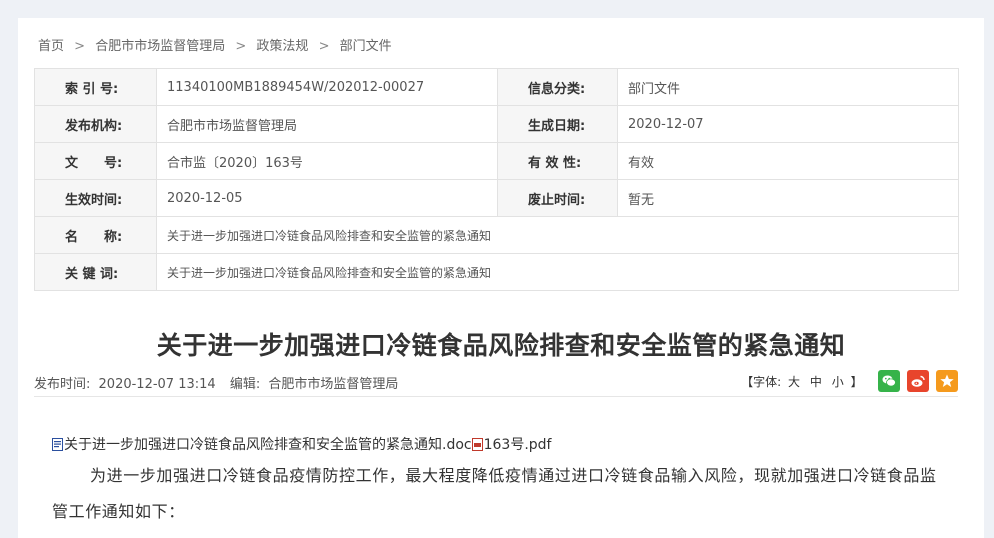 The width and height of the screenshot is (994, 538). Describe the element at coordinates (557, 87) in the screenshot. I see `category-label: 信息分类:` at that location.